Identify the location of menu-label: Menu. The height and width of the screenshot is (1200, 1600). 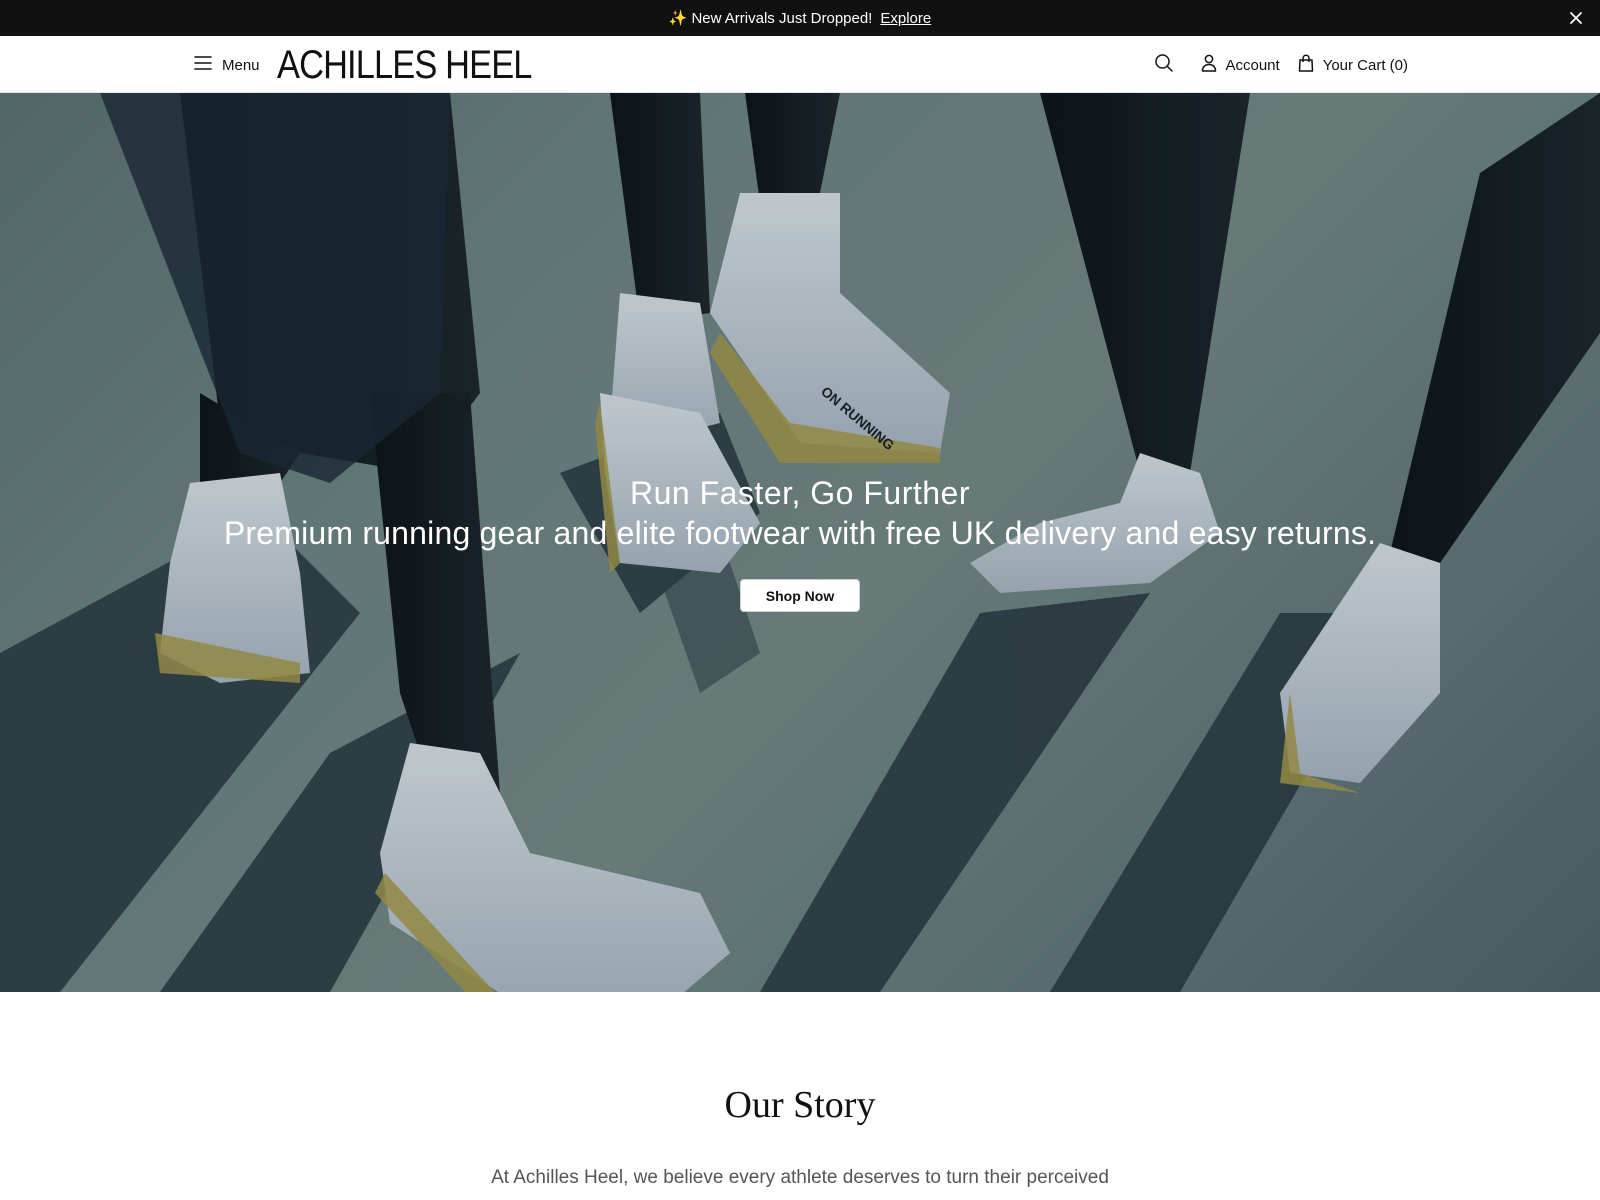
(241, 65).